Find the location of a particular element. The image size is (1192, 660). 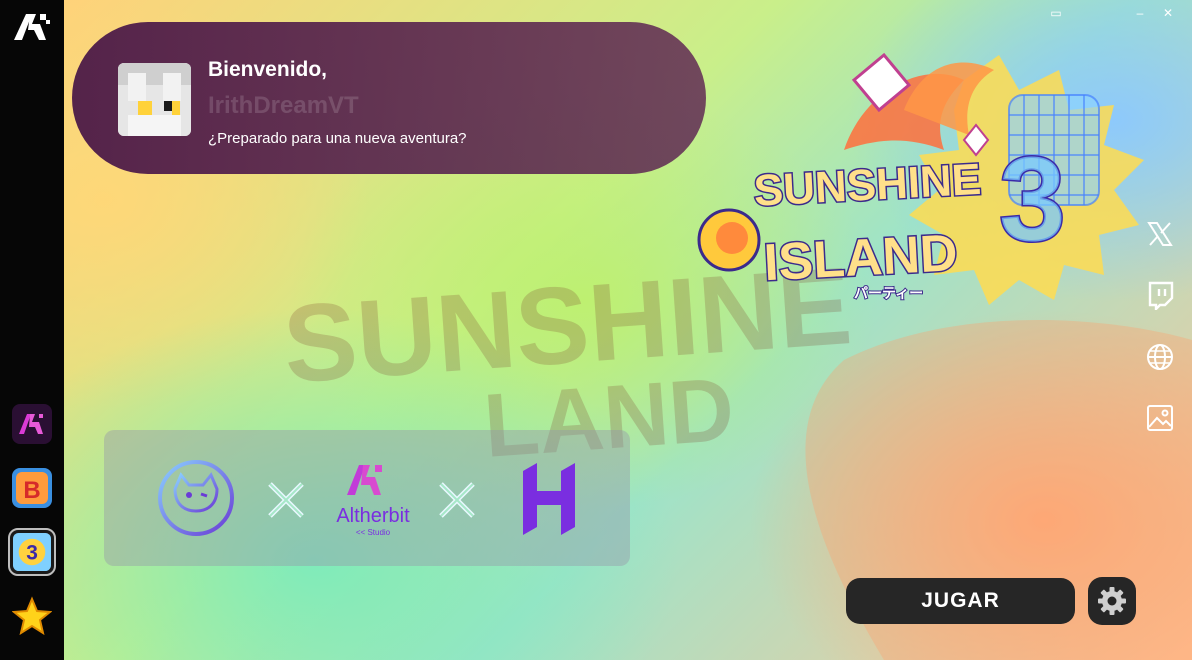

minimize-button: – is located at coordinates (1140, 13).